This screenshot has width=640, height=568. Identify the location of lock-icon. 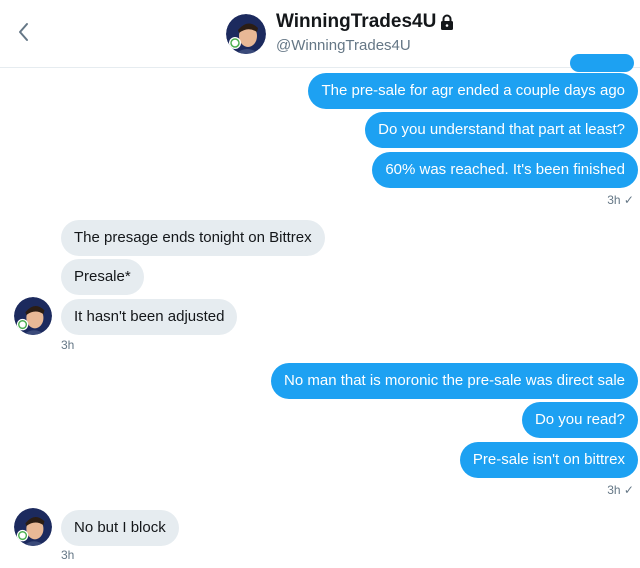
(447, 22).